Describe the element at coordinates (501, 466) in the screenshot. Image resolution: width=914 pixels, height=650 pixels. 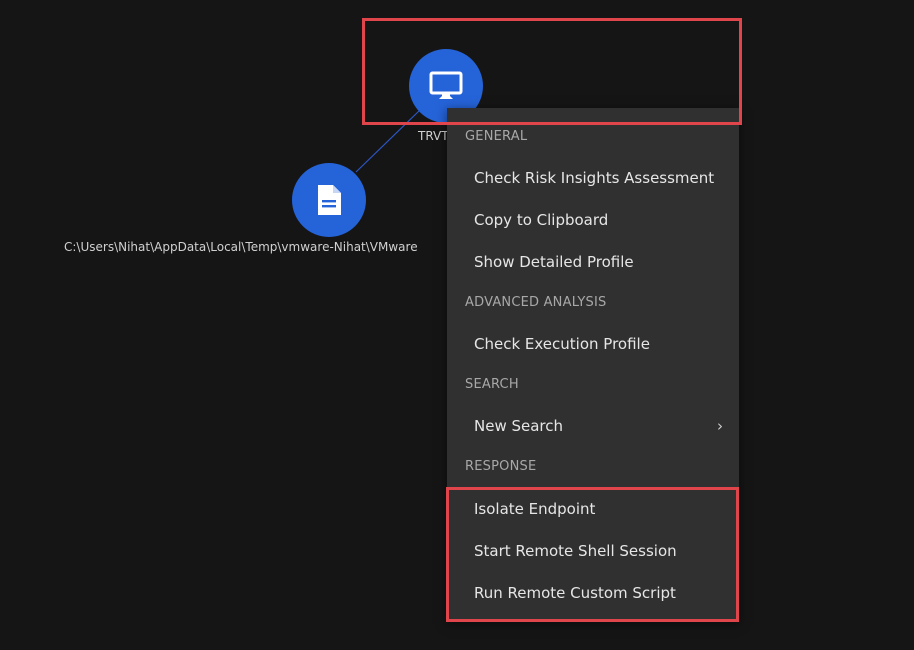
I see `menu-header-response: RESPONSE` at that location.